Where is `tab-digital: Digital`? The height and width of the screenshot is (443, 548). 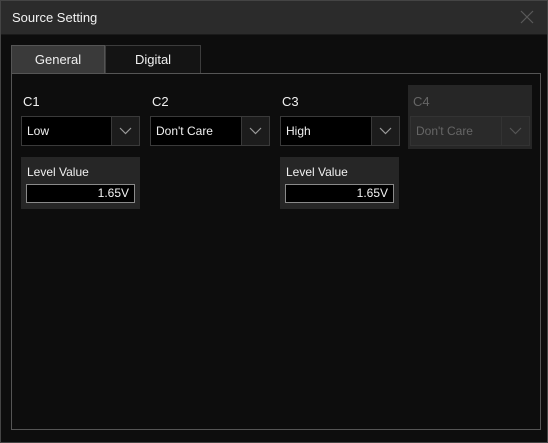
tab-digital: Digital is located at coordinates (153, 59).